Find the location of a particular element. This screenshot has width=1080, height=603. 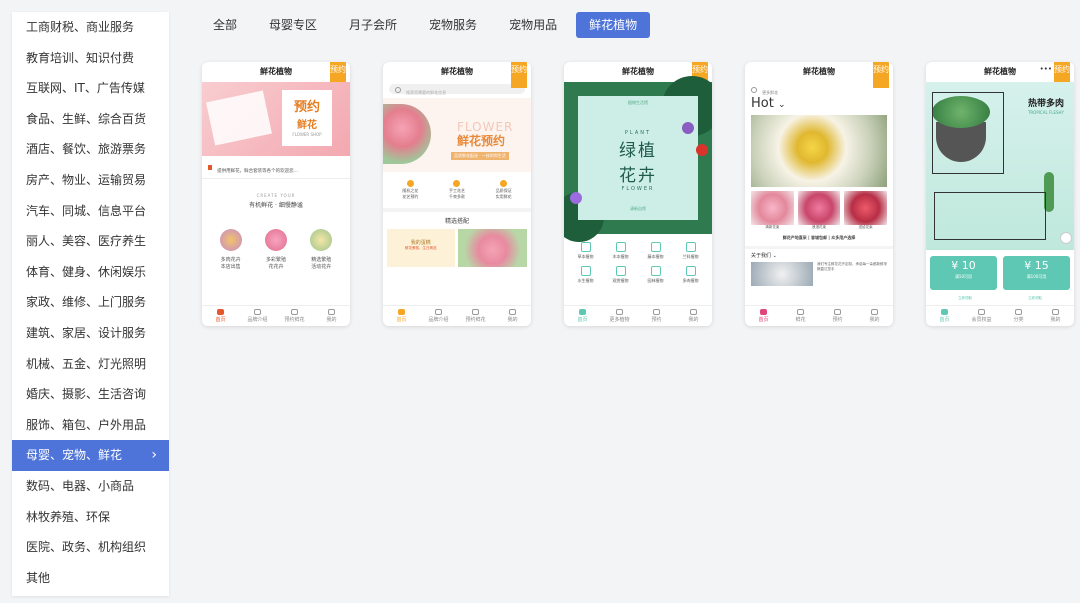

sidebar-item: 林牧养殖、环保 is located at coordinates (90, 517).